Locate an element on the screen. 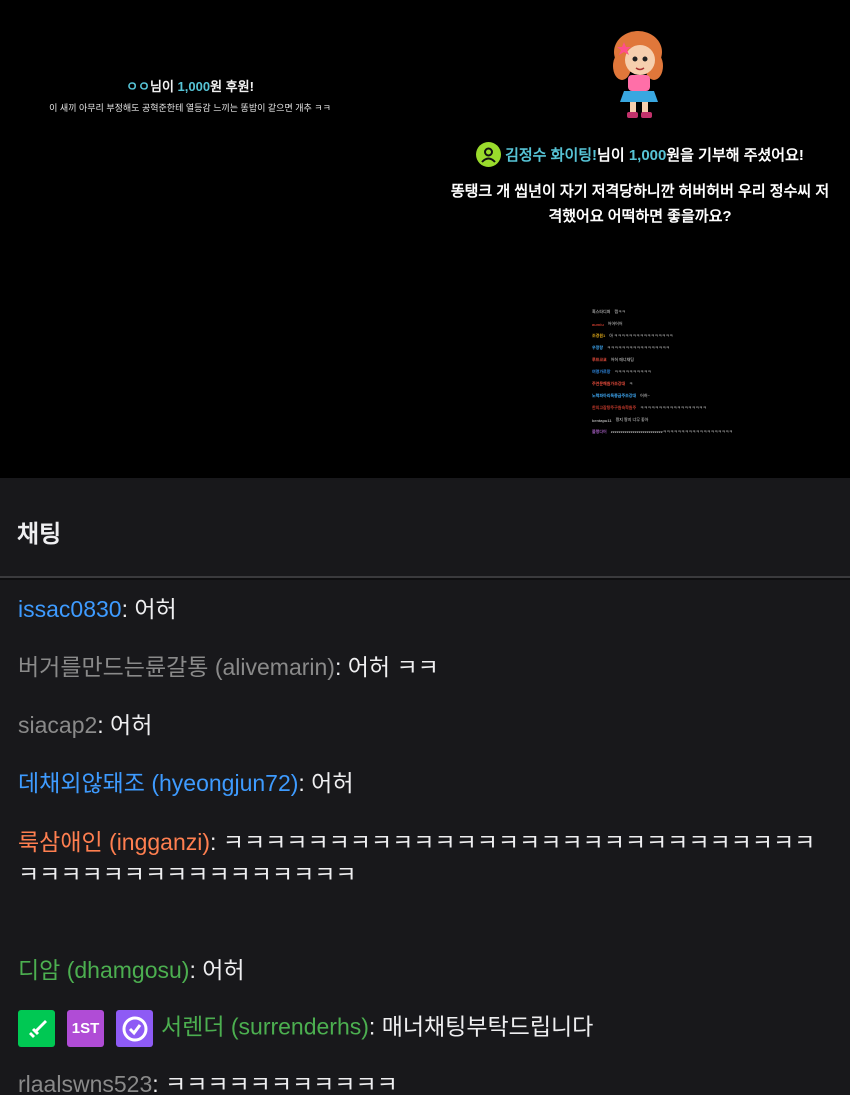 The image size is (850, 1095). chat-message: rlaalswns523: ㅋㅋㅋㅋㅋㅋㅋㅋㅋㅋㅋ is located at coordinates (425, 1081).